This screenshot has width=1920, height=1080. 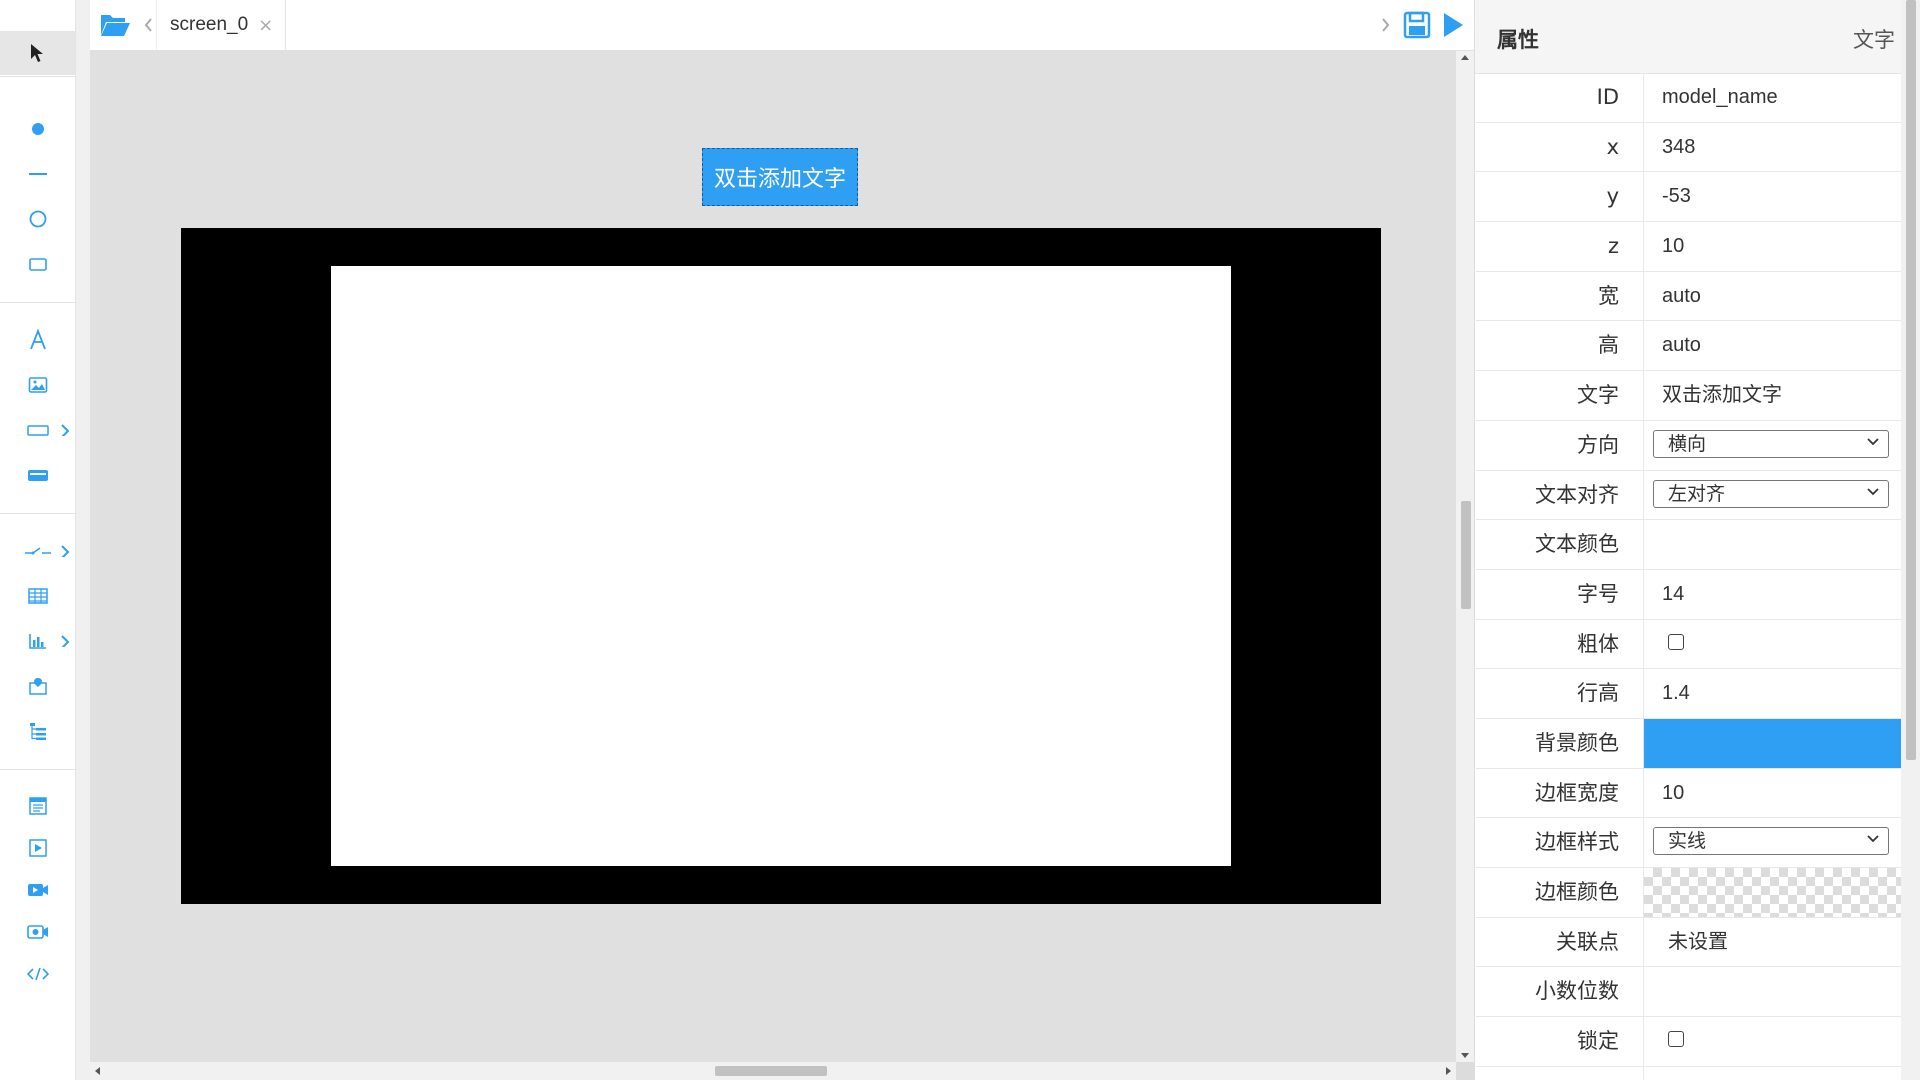 What do you see at coordinates (1874, 40) in the screenshot?
I see `element-type: 文字` at bounding box center [1874, 40].